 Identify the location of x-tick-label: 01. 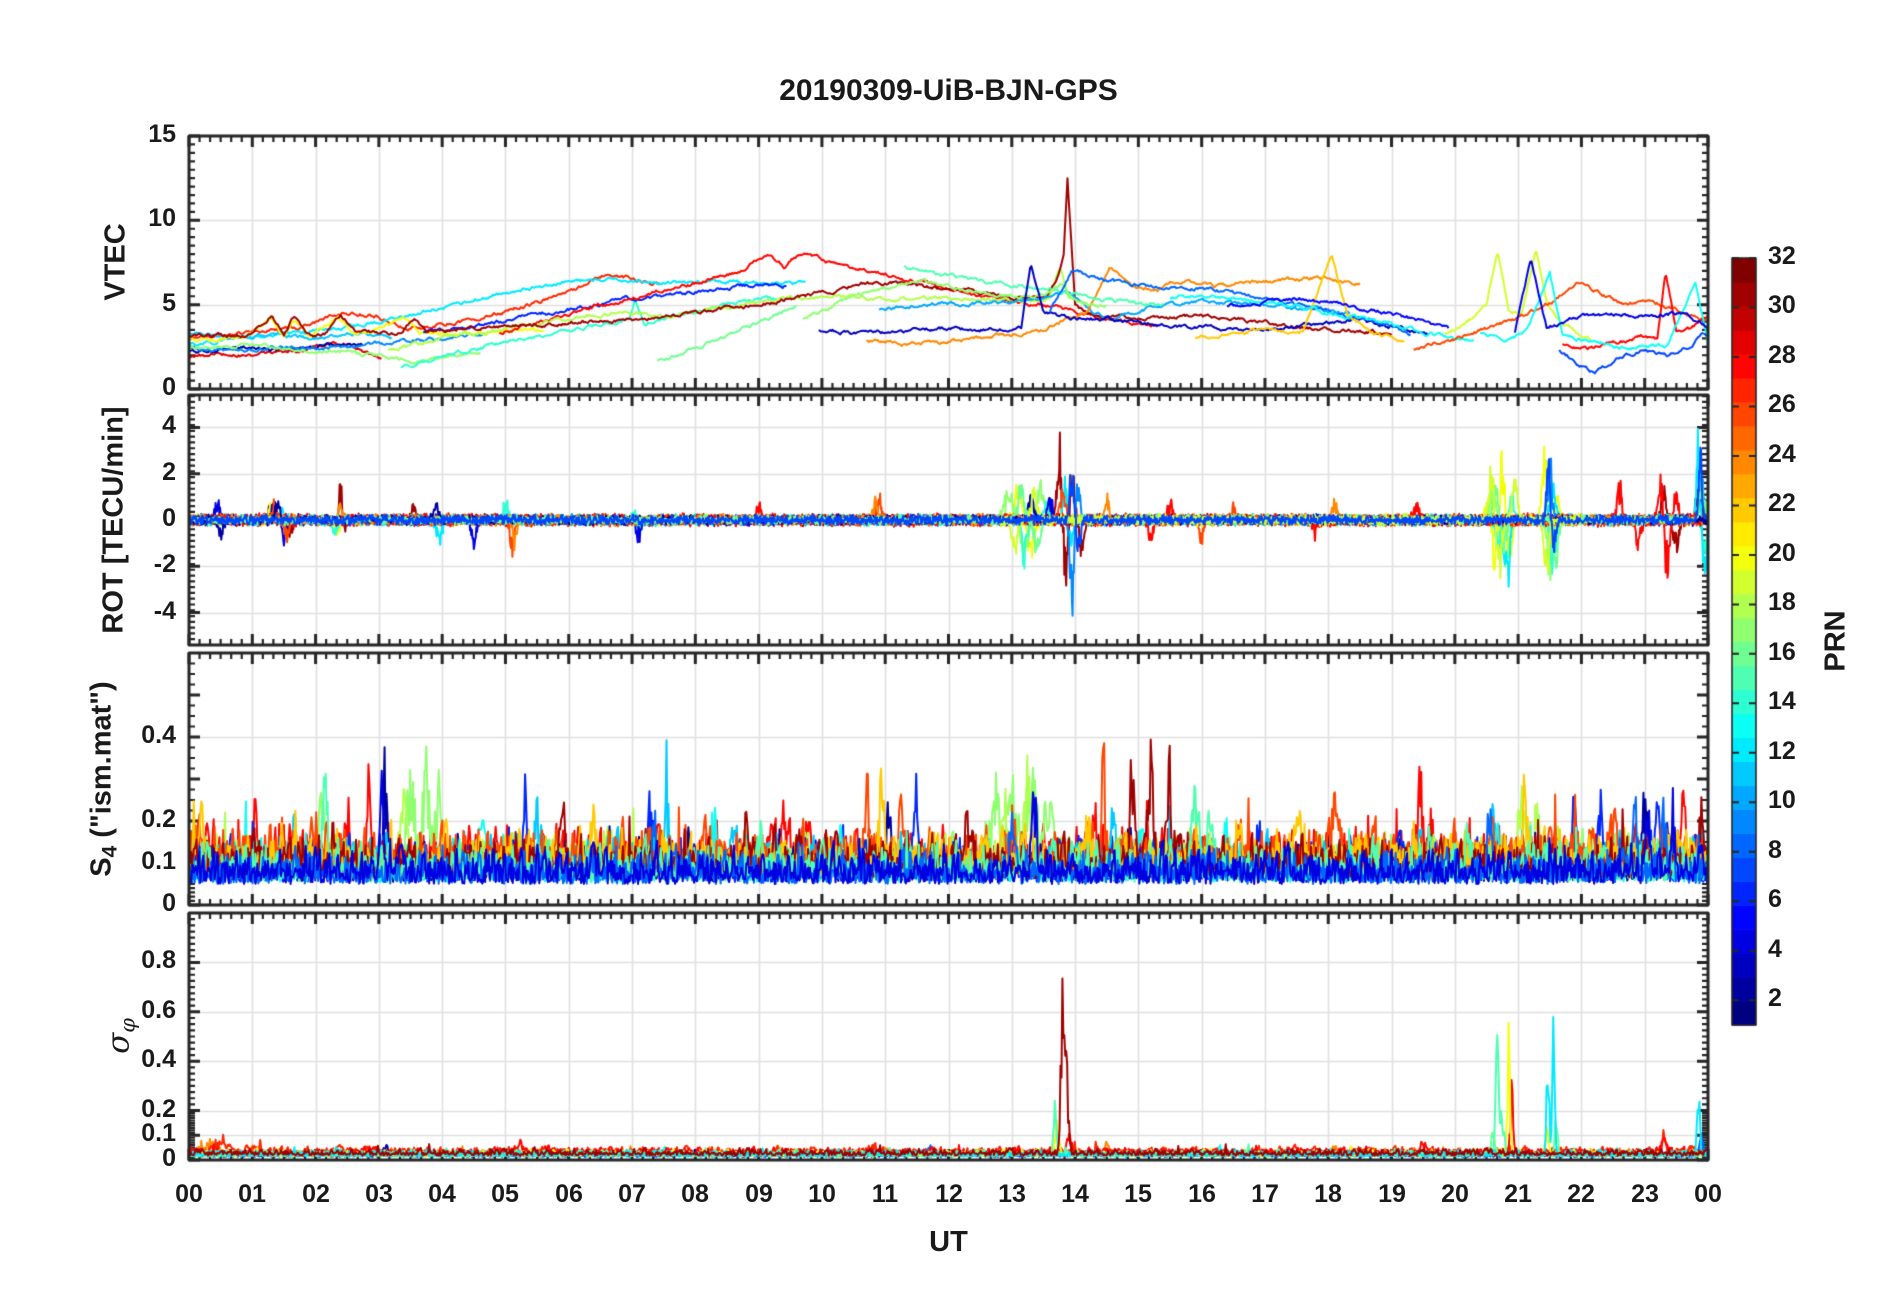
(252, 1194).